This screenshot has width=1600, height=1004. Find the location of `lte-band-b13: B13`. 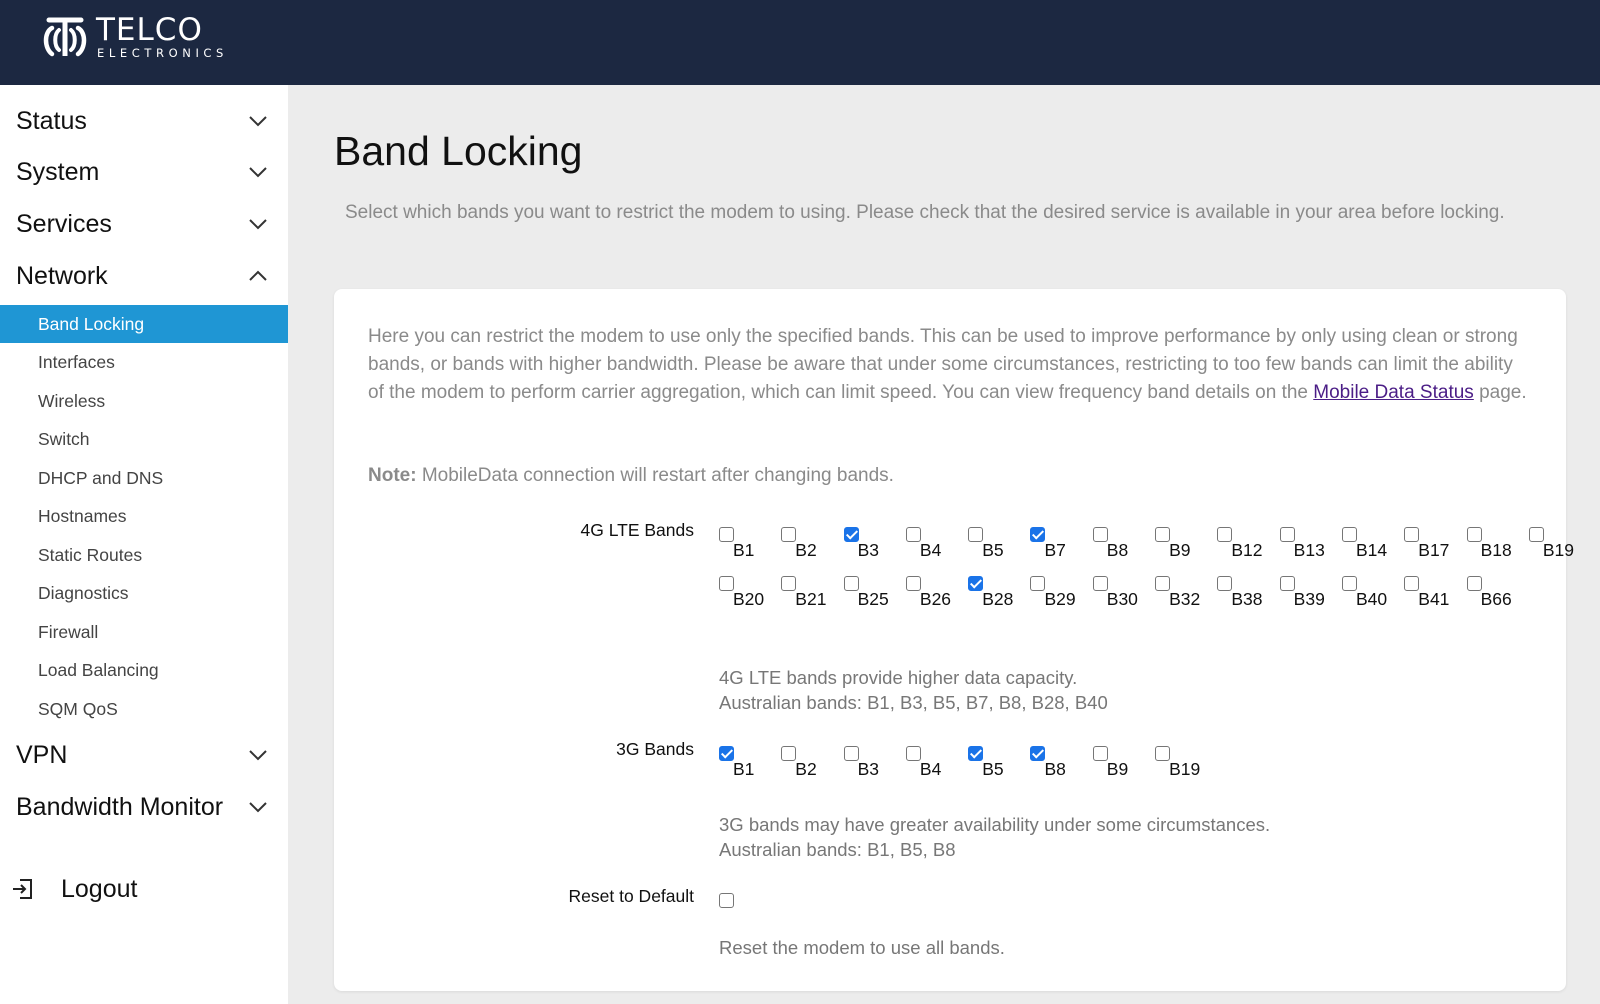

lte-band-b13: B13 is located at coordinates (1310, 547).